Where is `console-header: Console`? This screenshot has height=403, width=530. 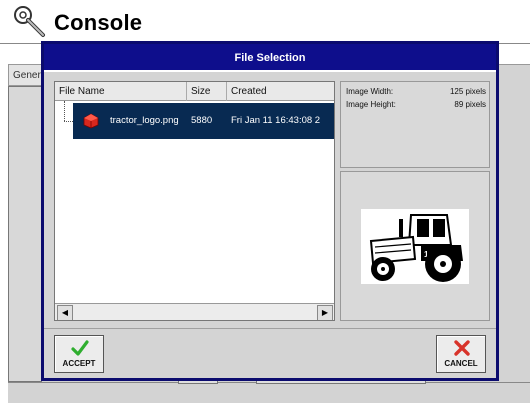
console-header: Console is located at coordinates (265, 22).